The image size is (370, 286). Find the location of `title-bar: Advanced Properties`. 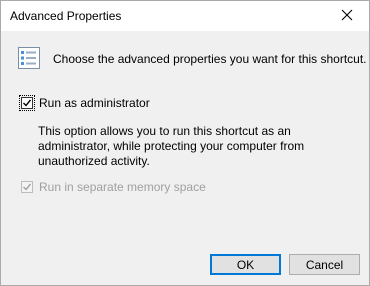

title-bar: Advanced Properties is located at coordinates (185, 16).